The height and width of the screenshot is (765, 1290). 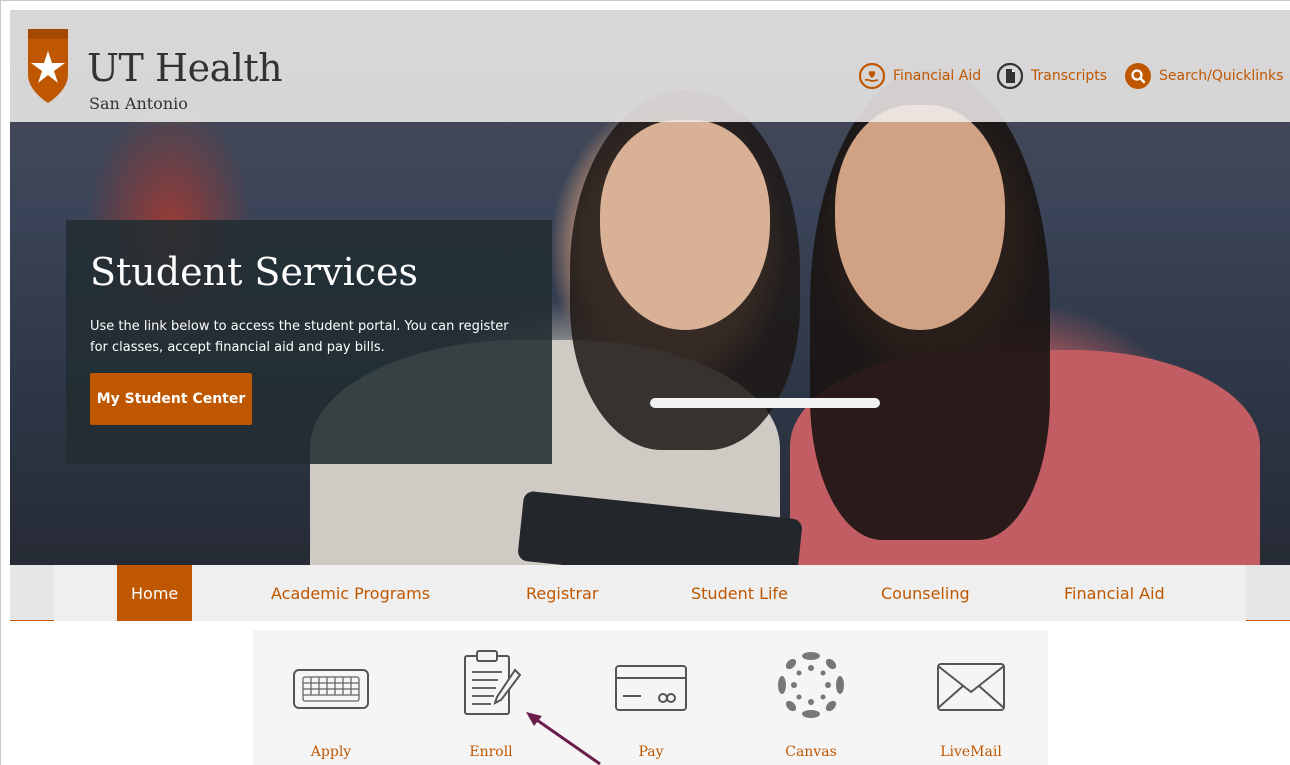 What do you see at coordinates (138, 103) in the screenshot?
I see `logo-subtitle: San Antonio` at bounding box center [138, 103].